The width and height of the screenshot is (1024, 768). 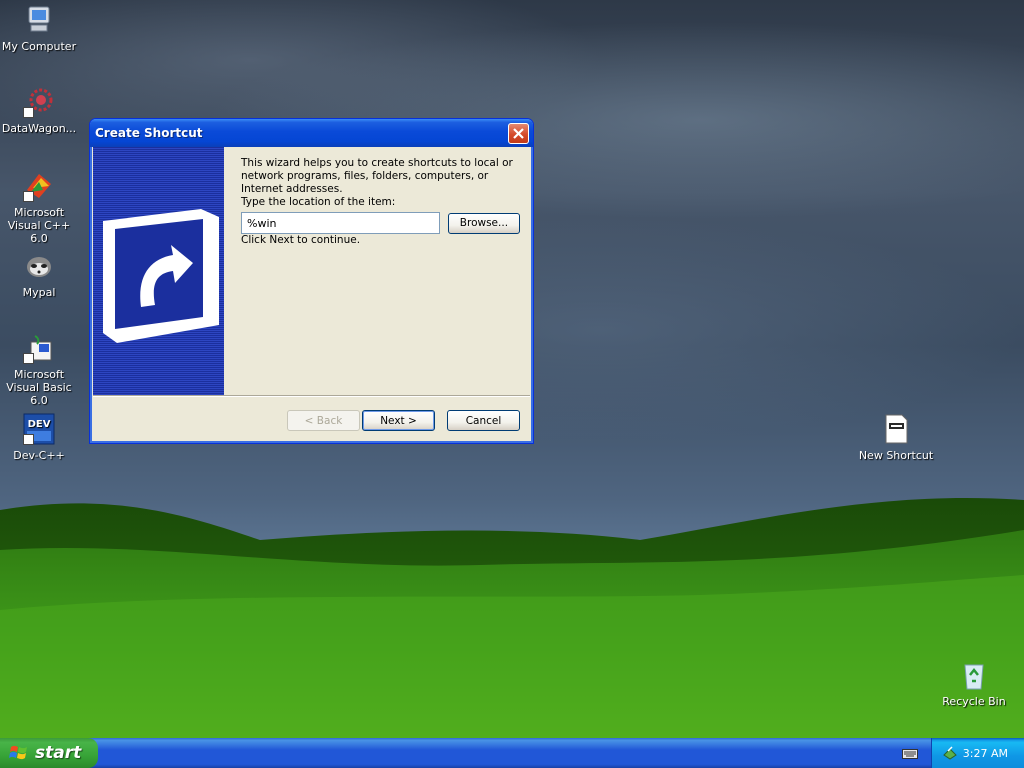 What do you see at coordinates (39, 225) in the screenshot?
I see `desktop-icon-label: Microsoft Visual C++ 6.0` at bounding box center [39, 225].